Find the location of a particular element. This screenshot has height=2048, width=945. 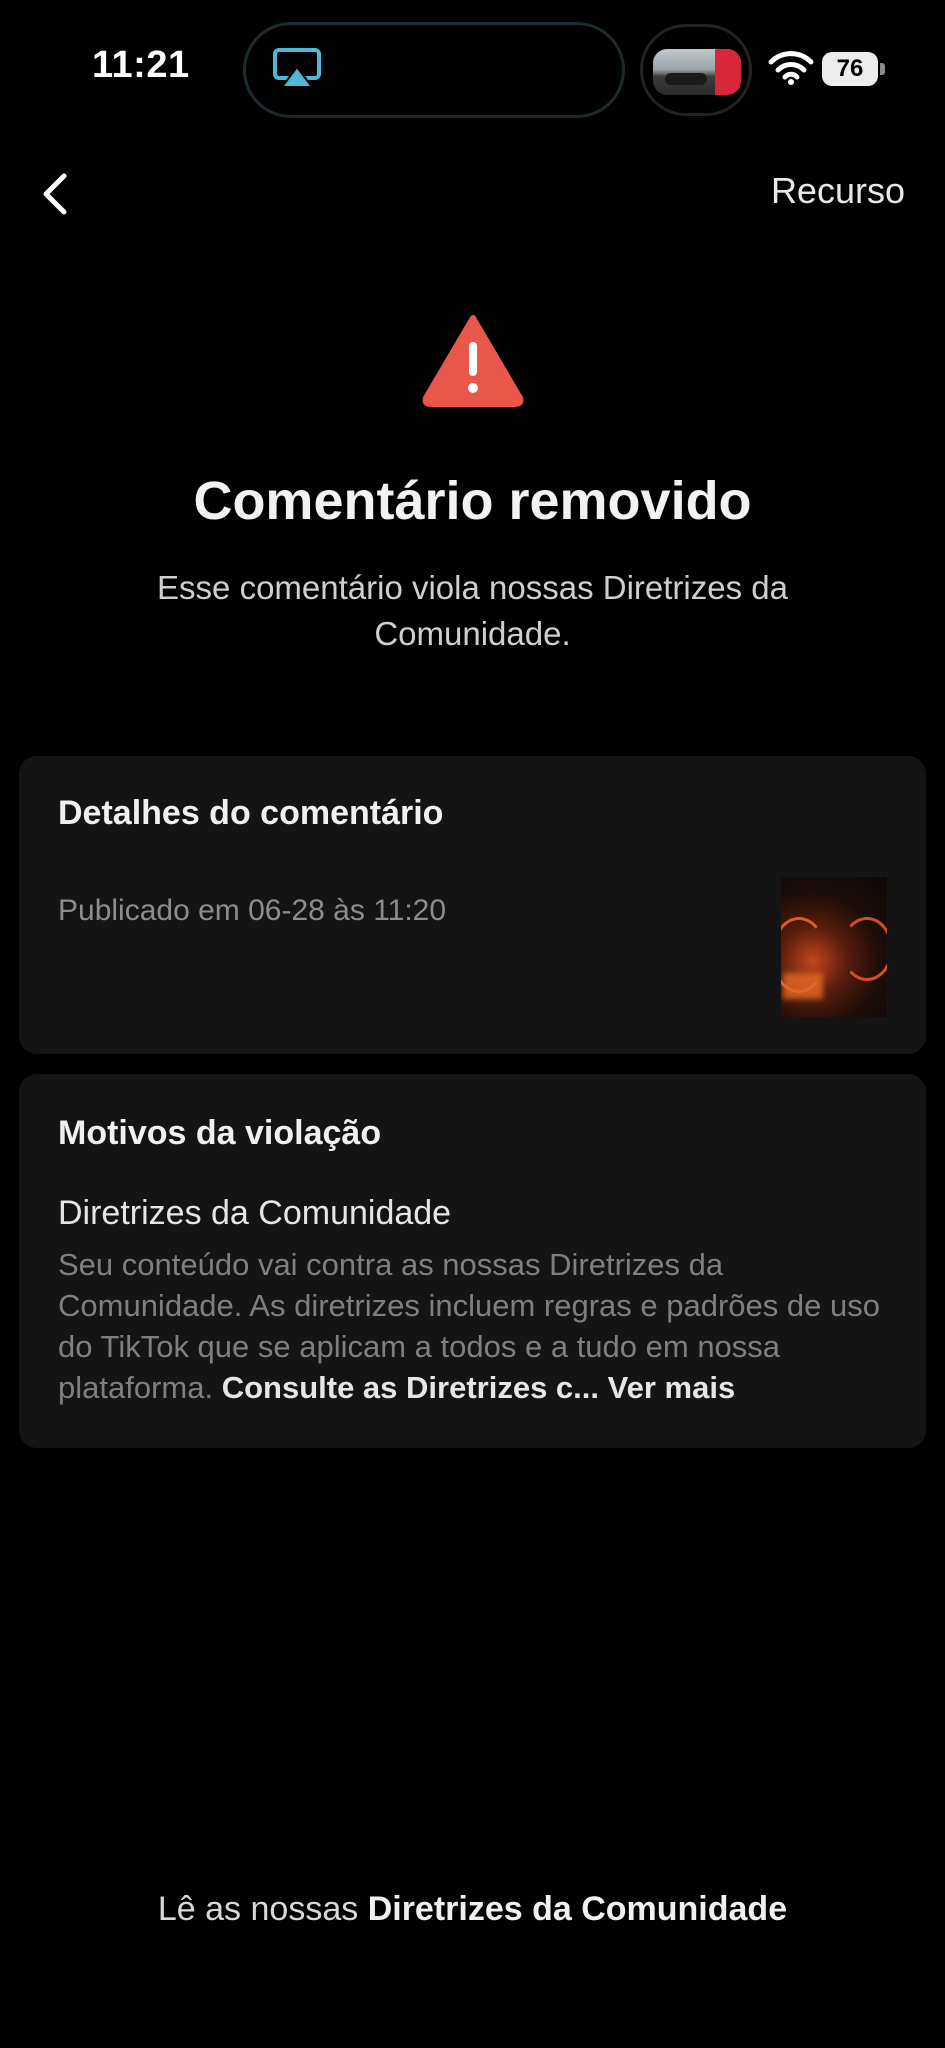

page-title: Comentário removido is located at coordinates (472, 501).